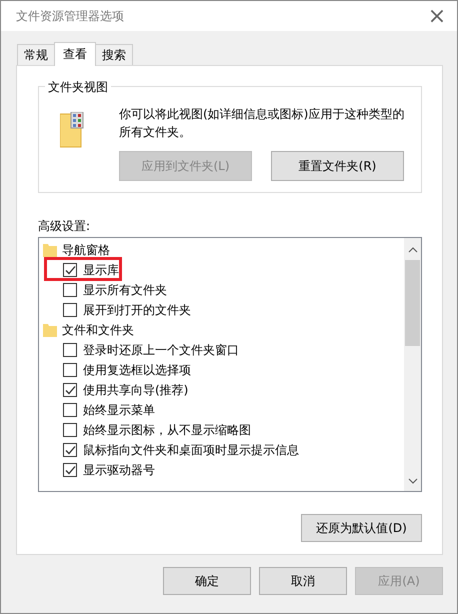  I want to click on option-label: 登录时还原上一个文件夹窗口, so click(161, 350).